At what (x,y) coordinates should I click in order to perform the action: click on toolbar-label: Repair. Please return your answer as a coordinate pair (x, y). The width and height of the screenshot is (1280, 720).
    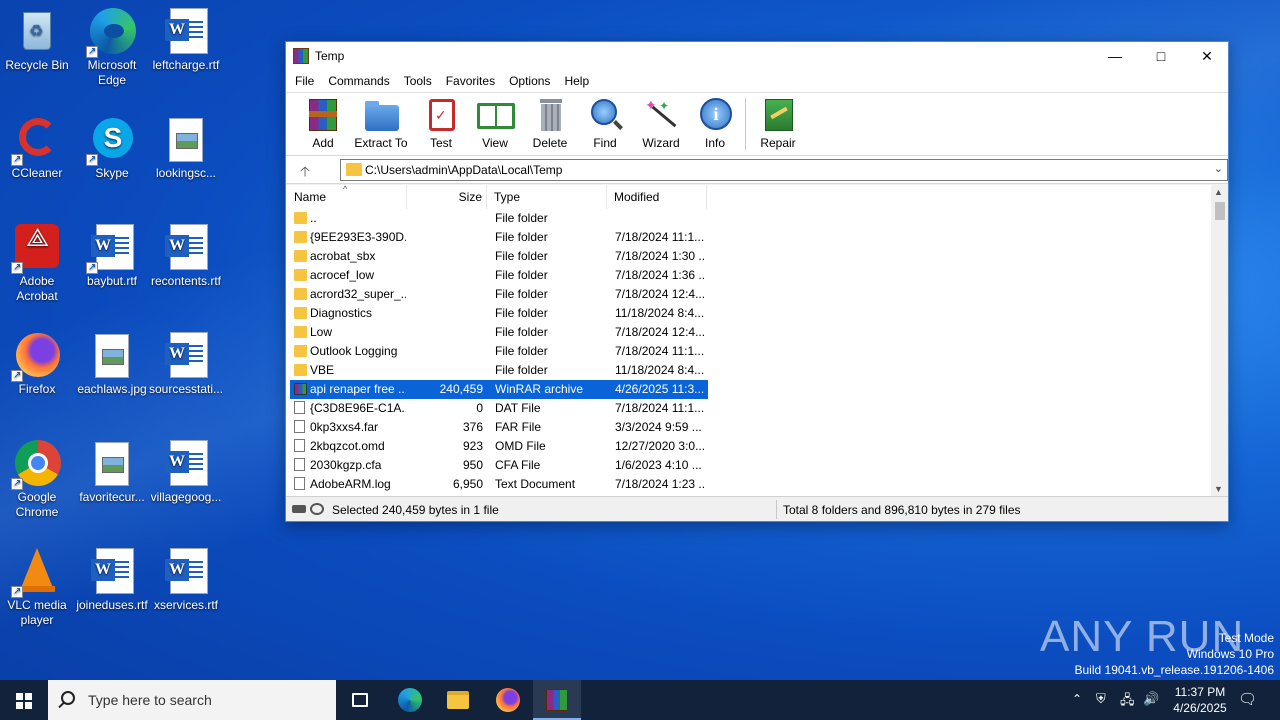
    Looking at the image, I should click on (778, 143).